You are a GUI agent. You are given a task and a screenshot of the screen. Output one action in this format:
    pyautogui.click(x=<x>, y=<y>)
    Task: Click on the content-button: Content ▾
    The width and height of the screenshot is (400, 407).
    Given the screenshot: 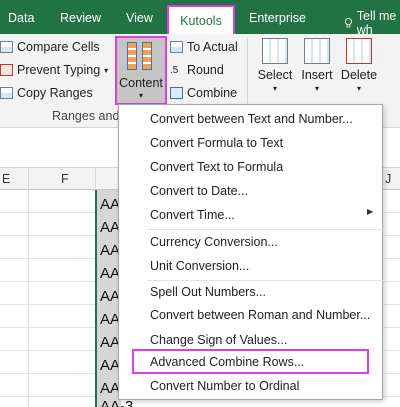 What is the action you would take?
    pyautogui.click(x=141, y=70)
    